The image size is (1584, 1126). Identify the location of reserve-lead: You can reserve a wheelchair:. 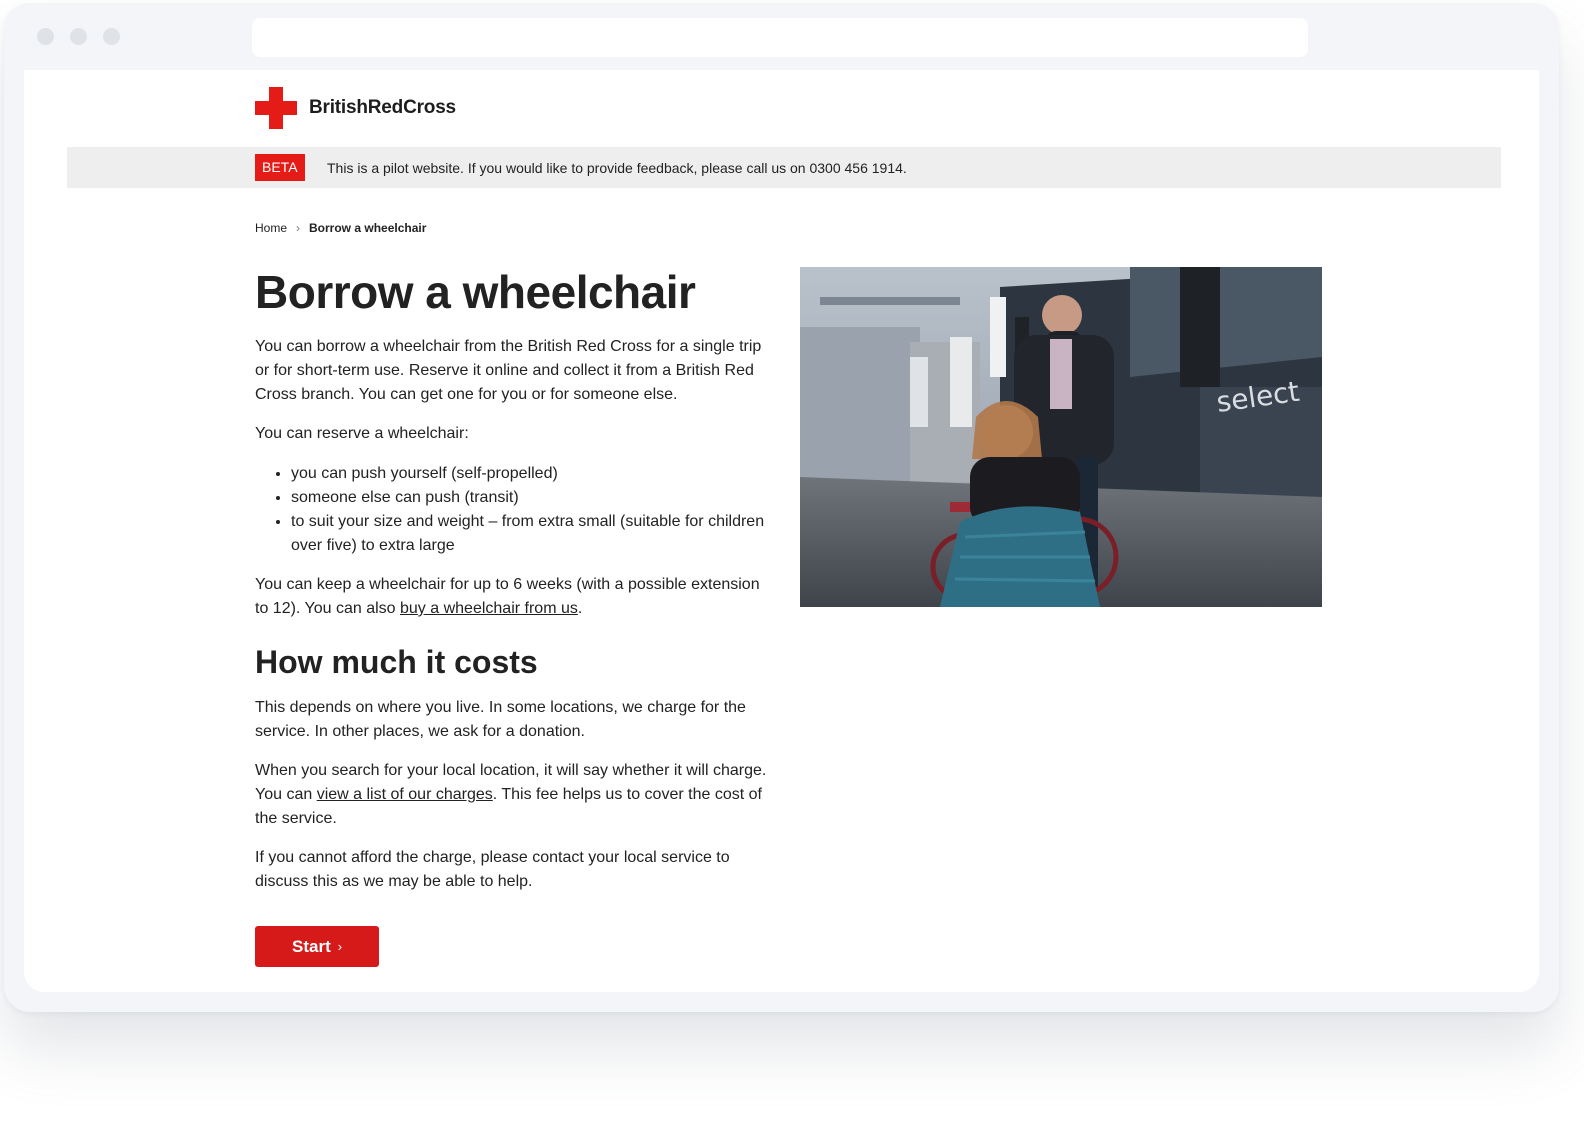
(362, 433).